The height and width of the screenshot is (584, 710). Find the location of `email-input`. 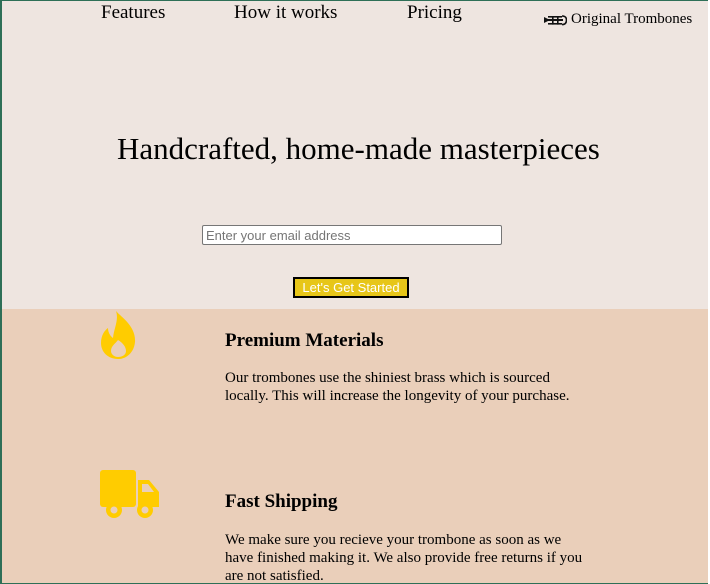

email-input is located at coordinates (352, 235).